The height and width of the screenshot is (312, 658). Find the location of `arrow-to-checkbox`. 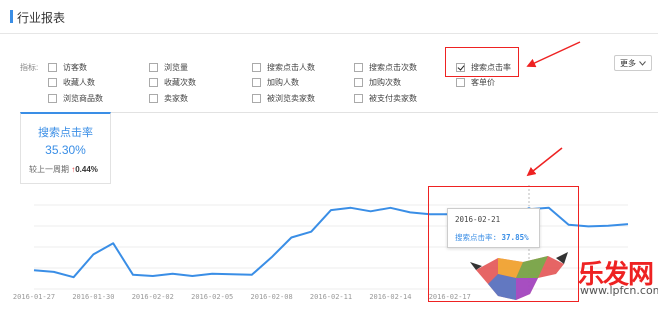

arrow-to-checkbox is located at coordinates (553, 54).